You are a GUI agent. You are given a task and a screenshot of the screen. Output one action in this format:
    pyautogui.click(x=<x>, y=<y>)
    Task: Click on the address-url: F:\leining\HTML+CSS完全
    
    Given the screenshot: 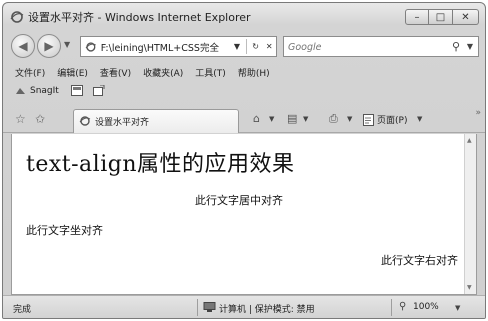 What is the action you would take?
    pyautogui.click(x=165, y=47)
    